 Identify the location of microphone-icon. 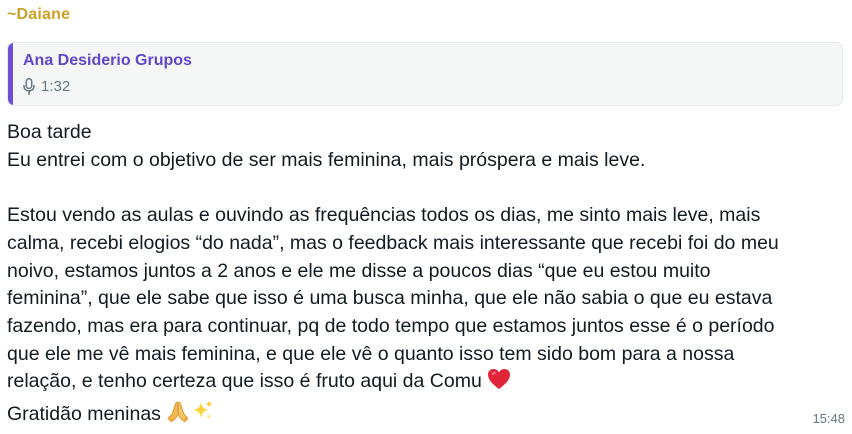
(29, 86).